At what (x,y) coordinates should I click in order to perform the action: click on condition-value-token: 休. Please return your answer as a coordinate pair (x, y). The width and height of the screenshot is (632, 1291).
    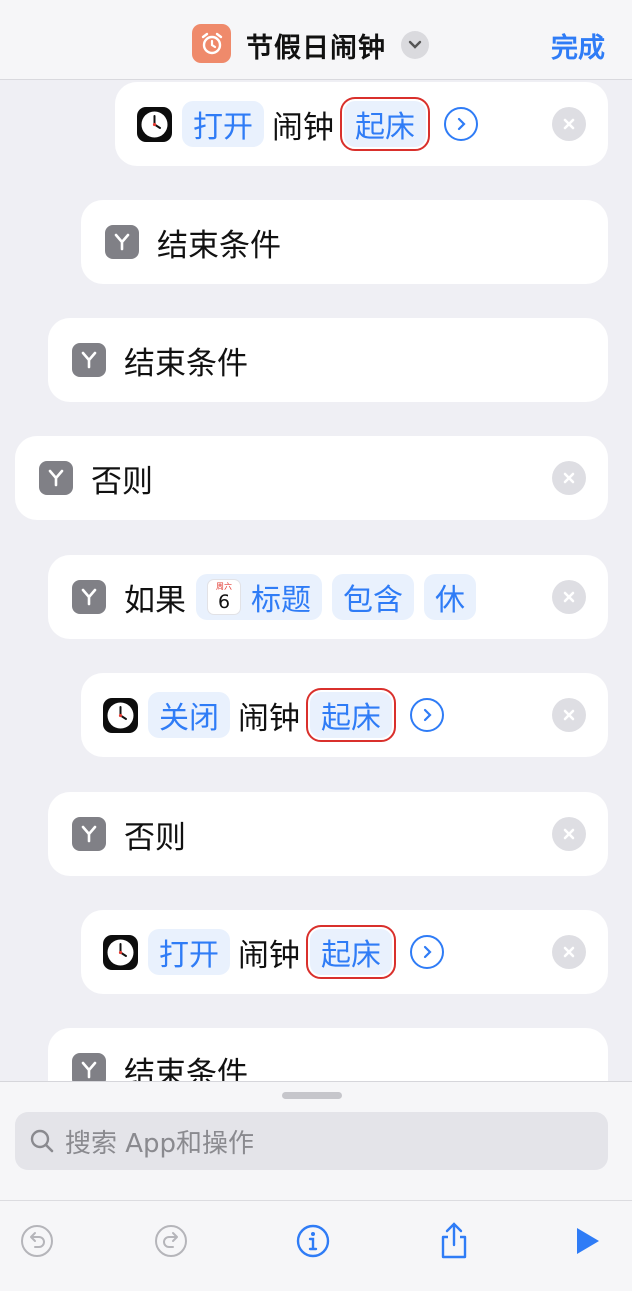
    Looking at the image, I should click on (450, 597).